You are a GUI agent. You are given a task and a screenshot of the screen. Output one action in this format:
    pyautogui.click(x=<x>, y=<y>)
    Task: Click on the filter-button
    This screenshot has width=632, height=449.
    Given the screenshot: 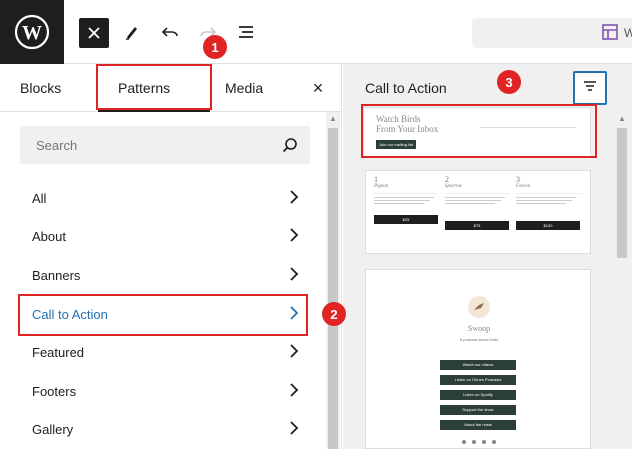 What is the action you would take?
    pyautogui.click(x=590, y=88)
    